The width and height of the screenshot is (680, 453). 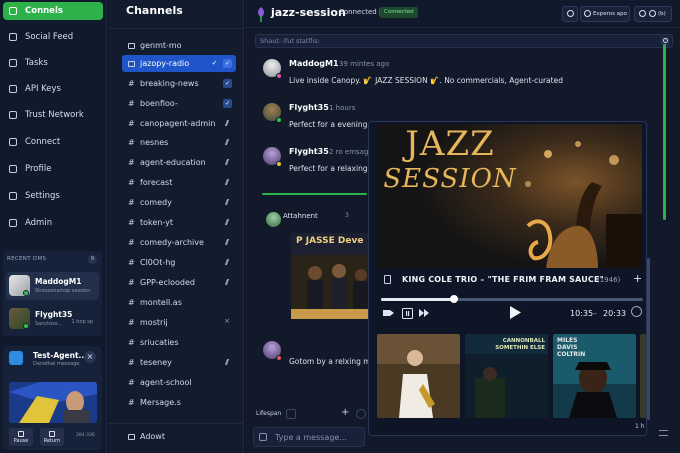 What do you see at coordinates (637, 278) in the screenshot?
I see `add-to-playlist-icon: +` at bounding box center [637, 278].